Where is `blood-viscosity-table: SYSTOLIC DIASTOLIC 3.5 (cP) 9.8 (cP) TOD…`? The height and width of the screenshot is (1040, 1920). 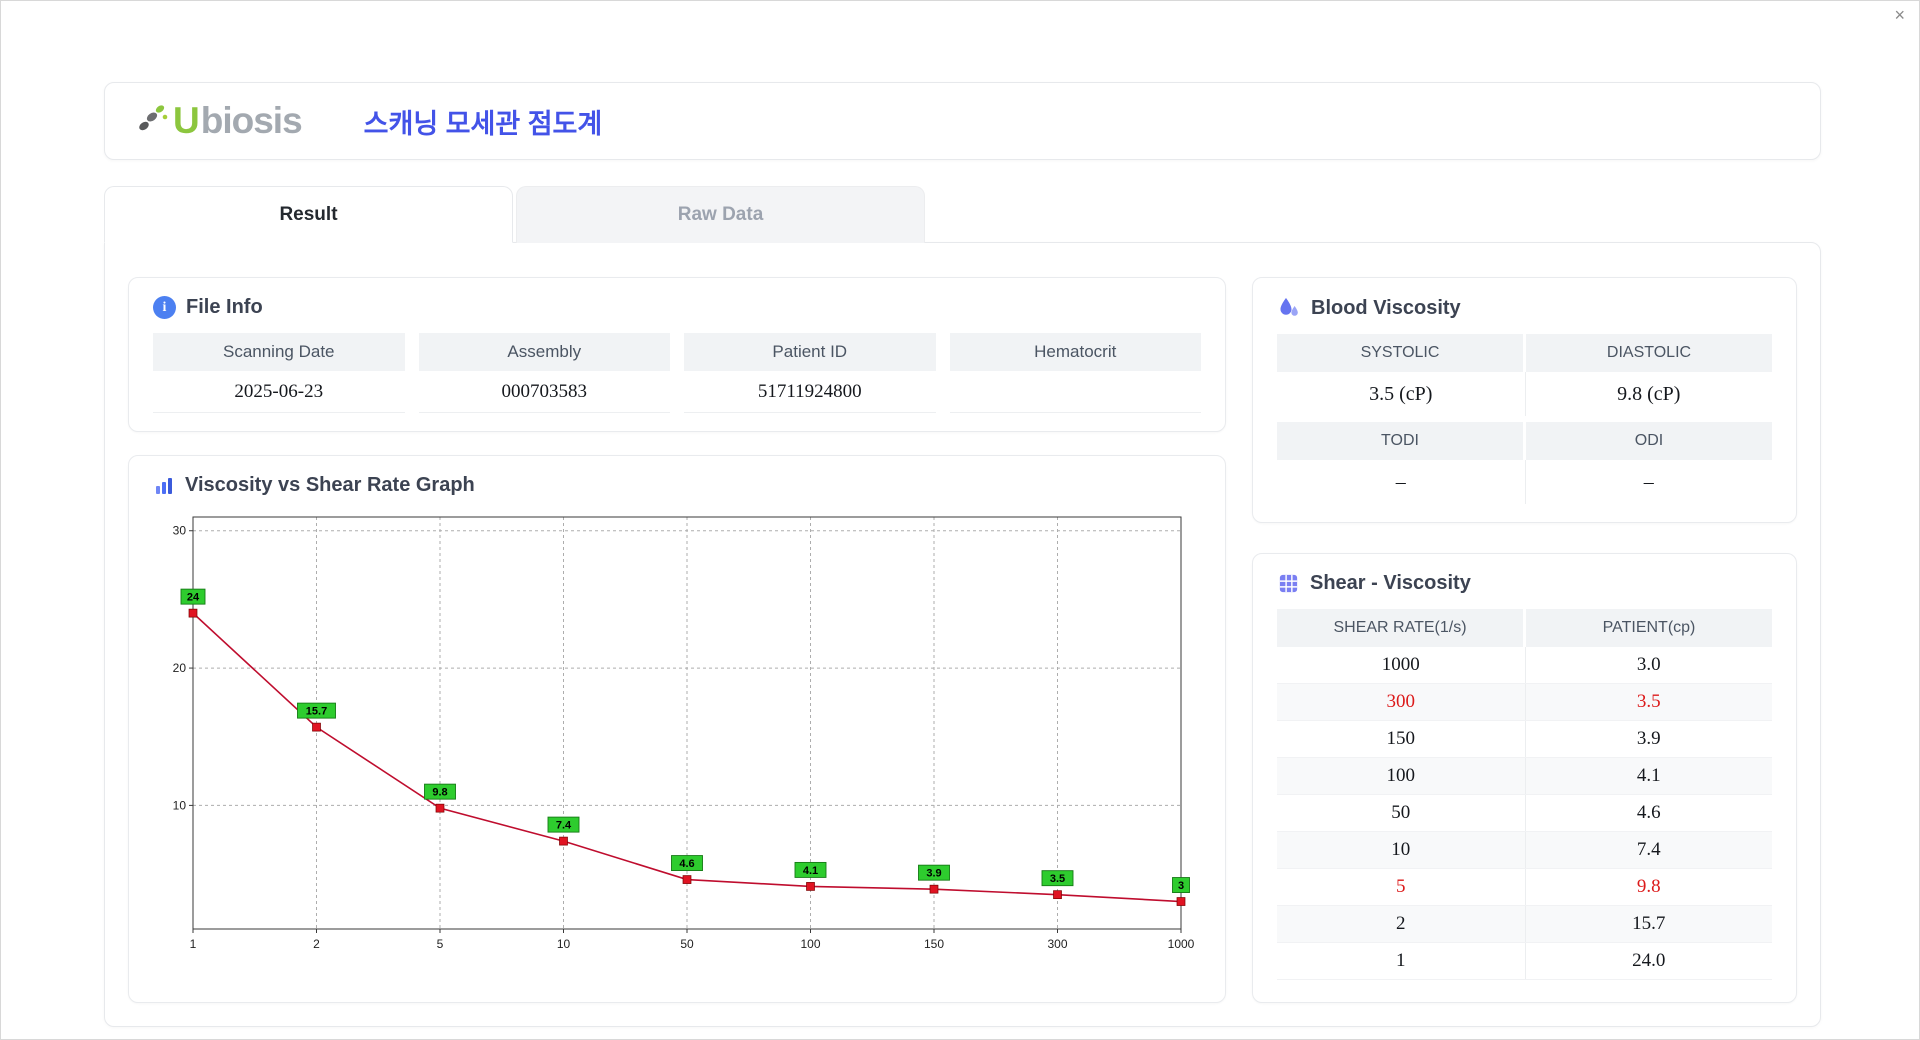 blood-viscosity-table: SYSTOLIC DIASTOLIC 3.5 (cP) 9.8 (cP) TOD… is located at coordinates (1524, 419).